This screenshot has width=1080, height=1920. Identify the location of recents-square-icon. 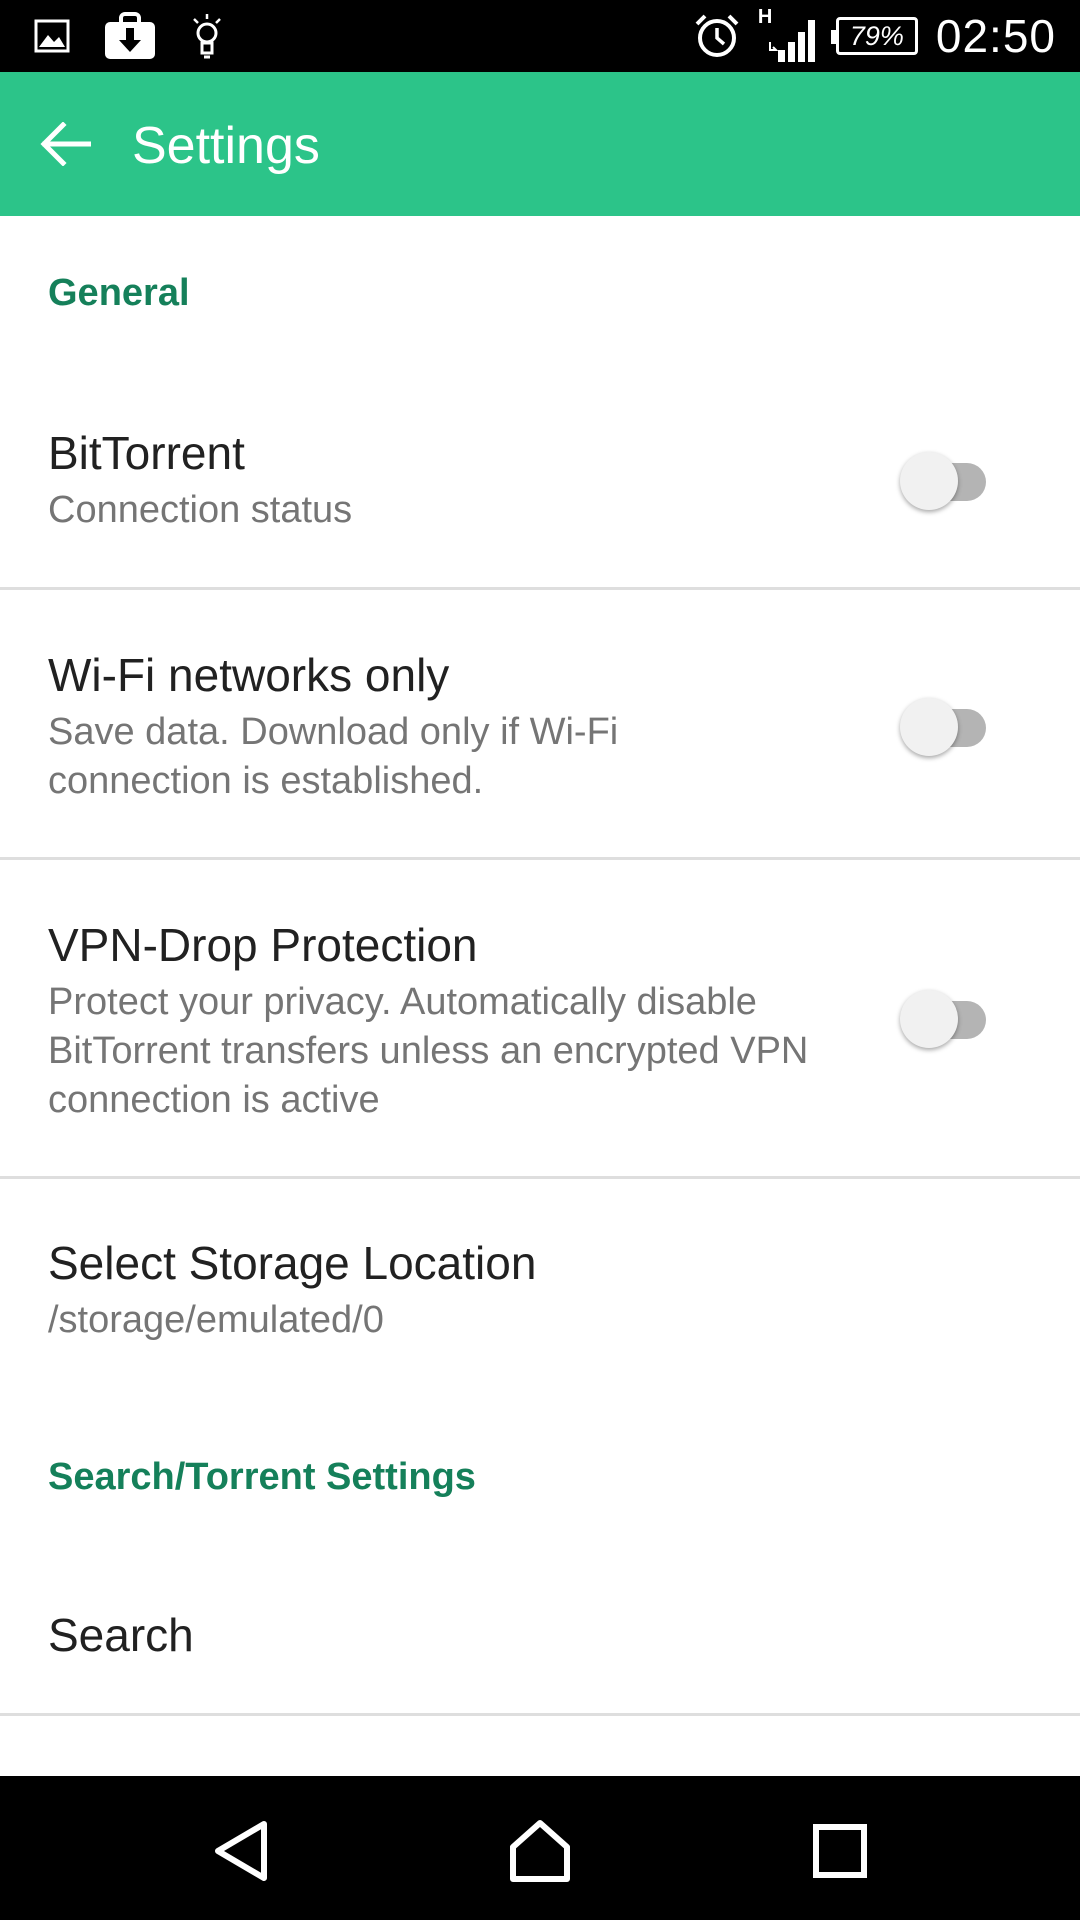
(840, 1851).